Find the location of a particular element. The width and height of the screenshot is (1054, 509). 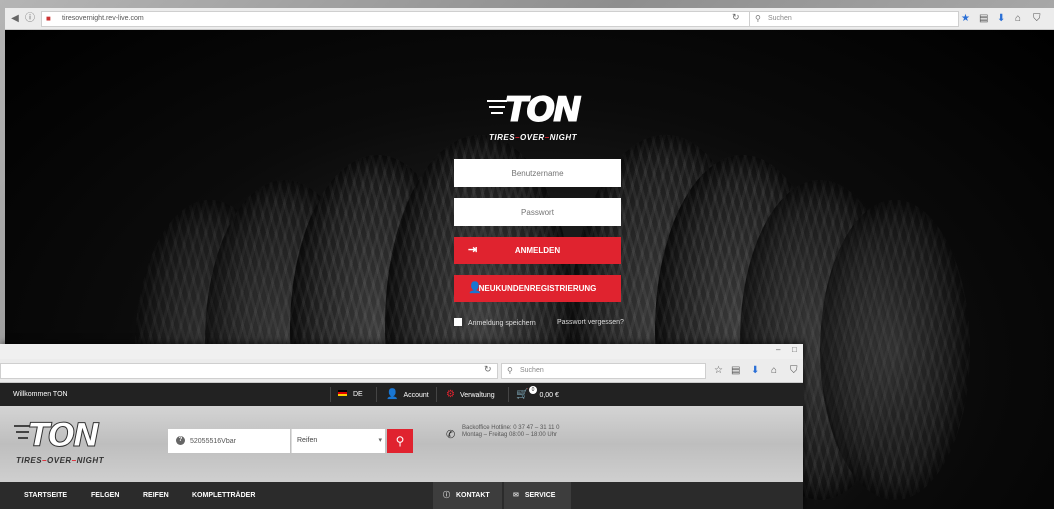

nav-contact-label: KONTAKT is located at coordinates (472, 495).